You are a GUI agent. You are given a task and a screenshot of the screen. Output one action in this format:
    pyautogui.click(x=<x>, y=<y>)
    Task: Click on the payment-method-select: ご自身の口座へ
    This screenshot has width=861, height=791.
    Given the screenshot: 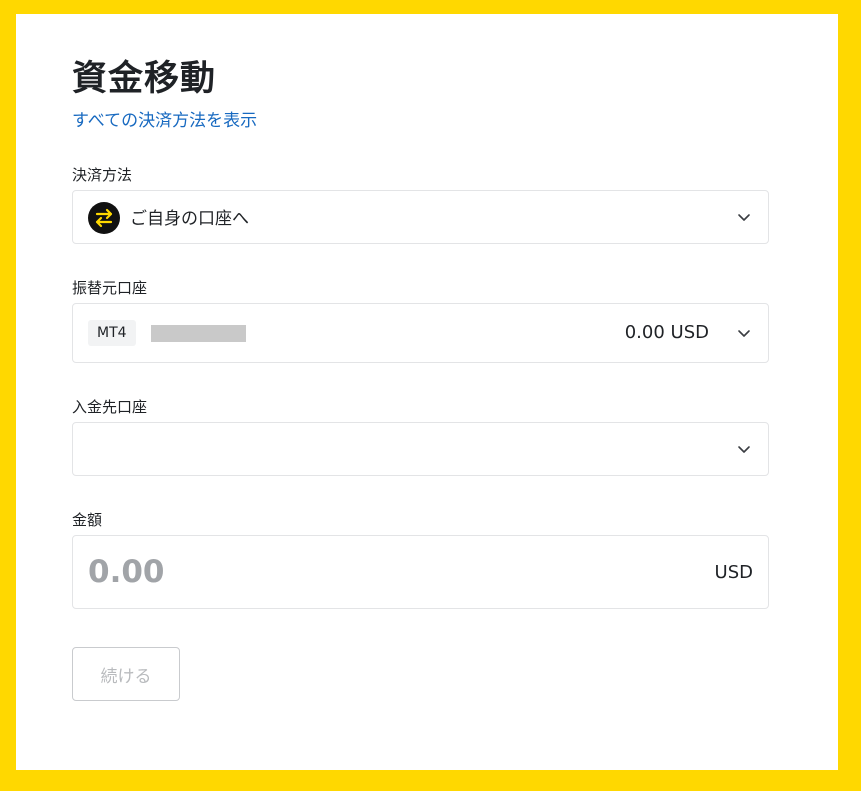 What is the action you would take?
    pyautogui.click(x=420, y=217)
    